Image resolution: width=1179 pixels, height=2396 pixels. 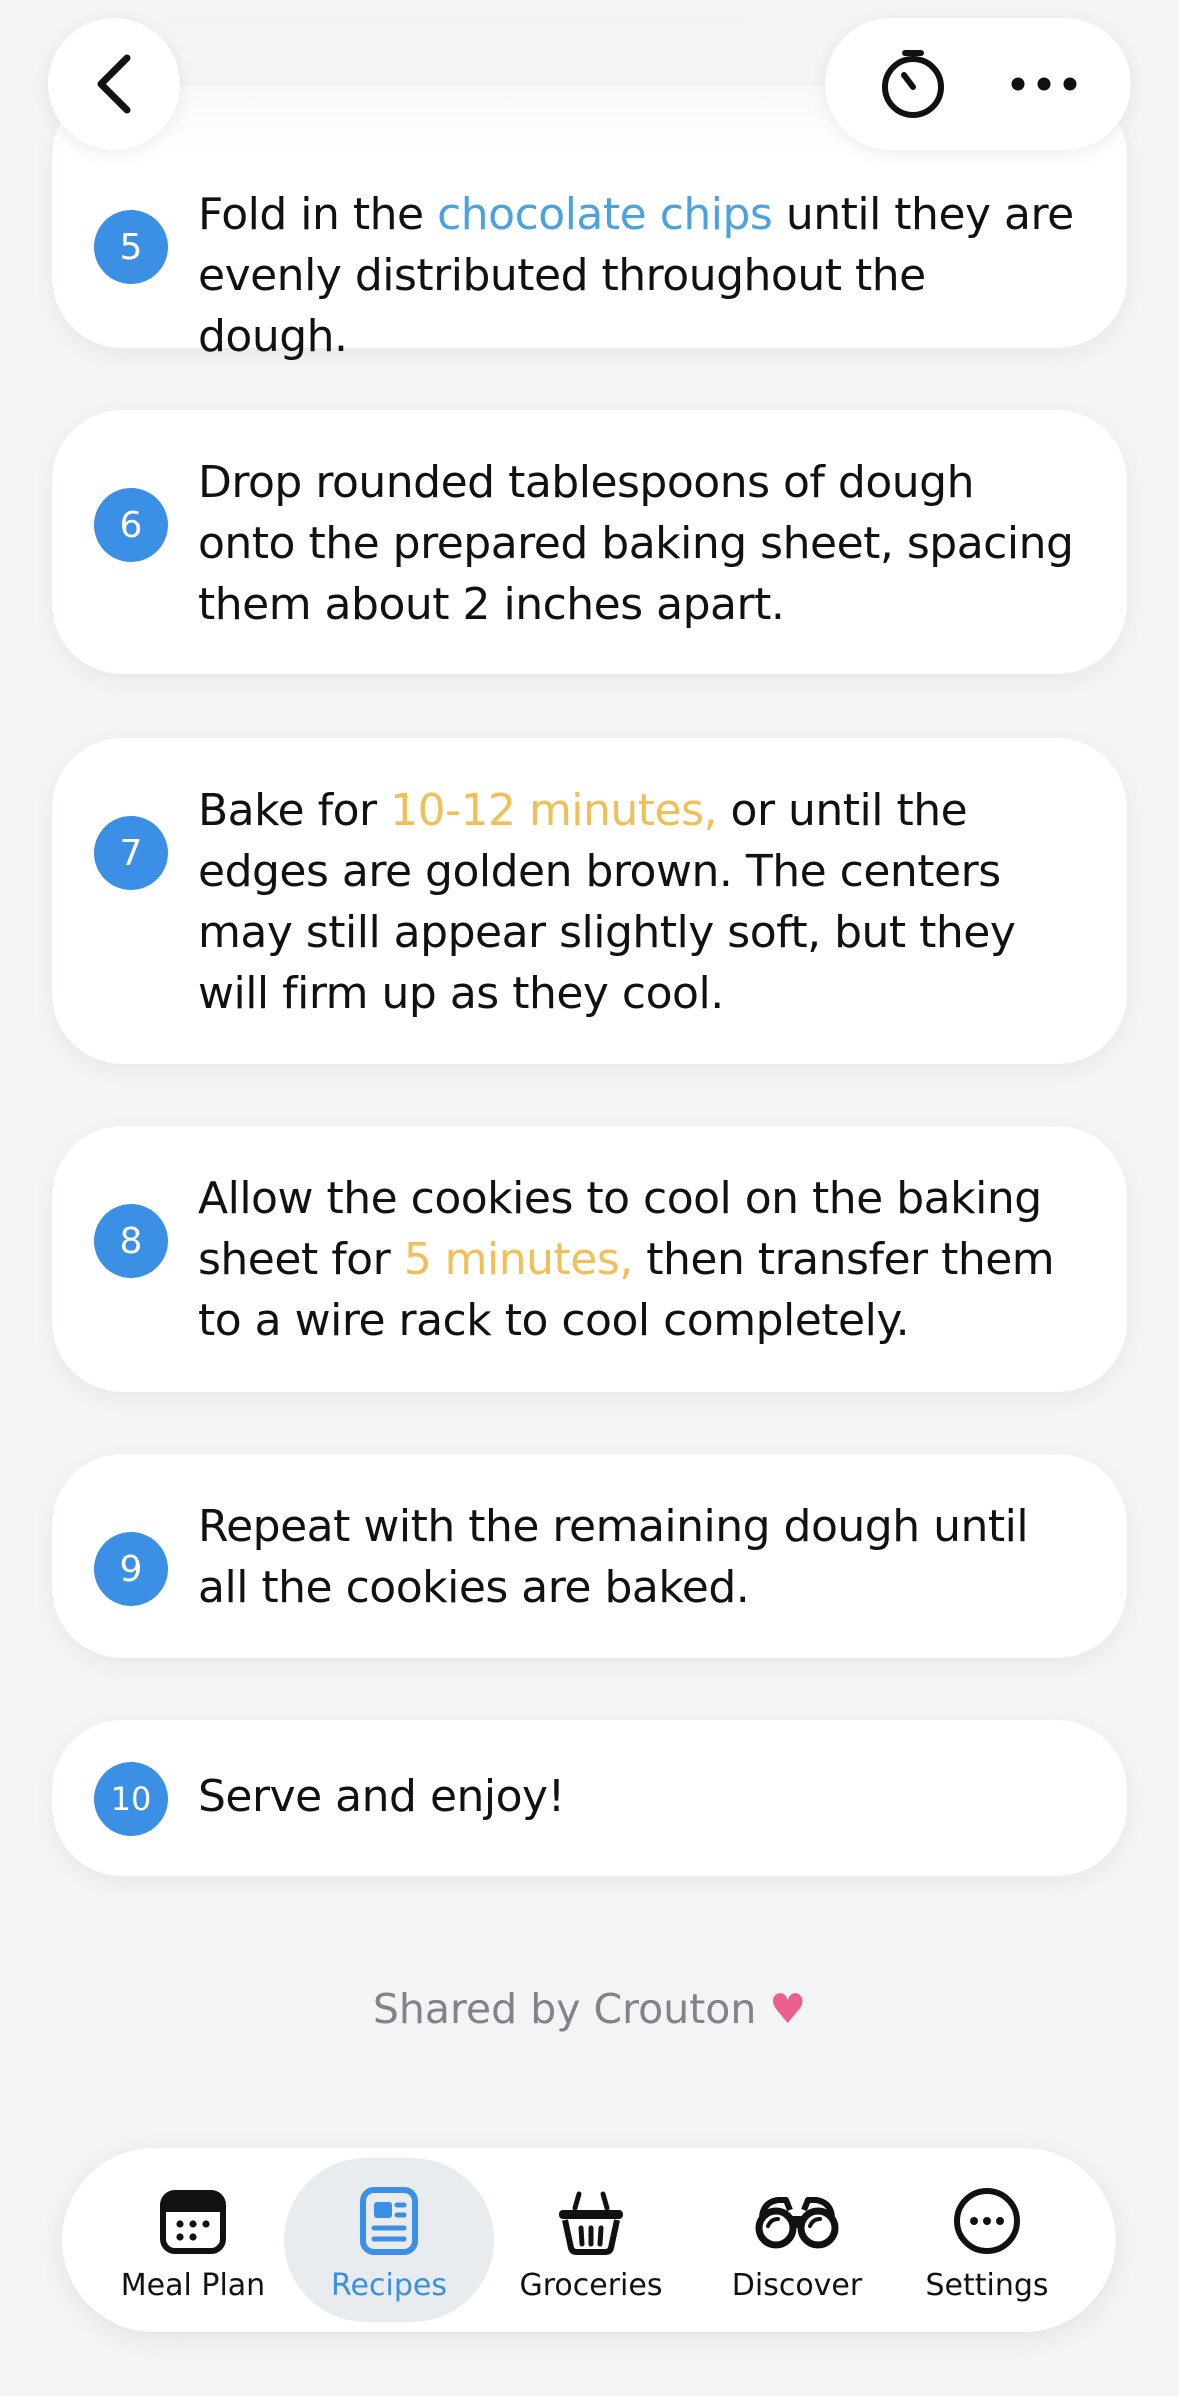 I want to click on step-number-badge: 5, so click(x=131, y=247).